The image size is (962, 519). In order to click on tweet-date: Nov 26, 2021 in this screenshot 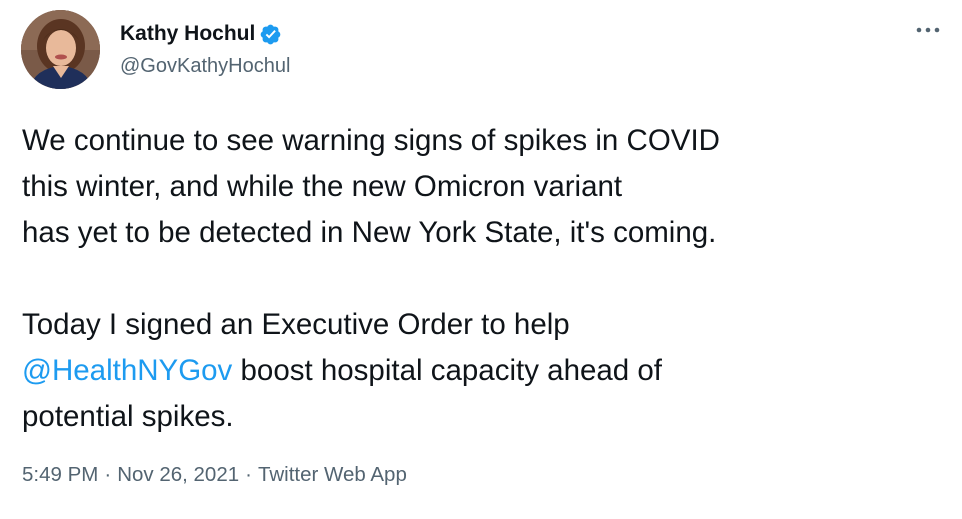, I will do `click(178, 474)`.